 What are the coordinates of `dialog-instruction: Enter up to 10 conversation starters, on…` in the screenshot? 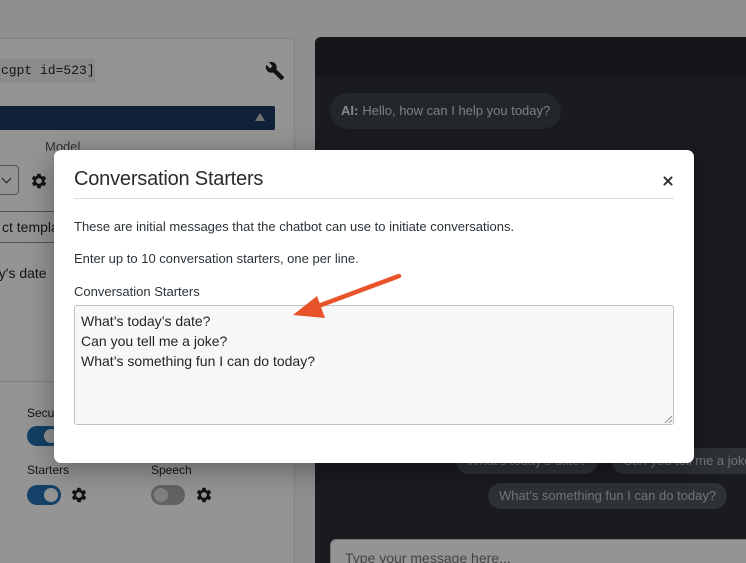 It's located at (216, 258).